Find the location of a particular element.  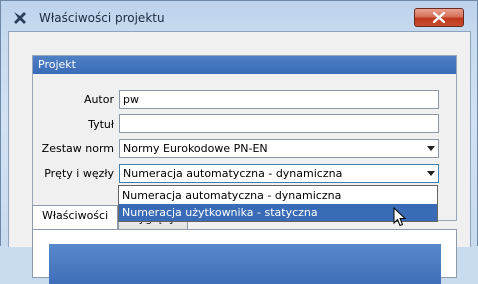

close-button is located at coordinates (439, 17).